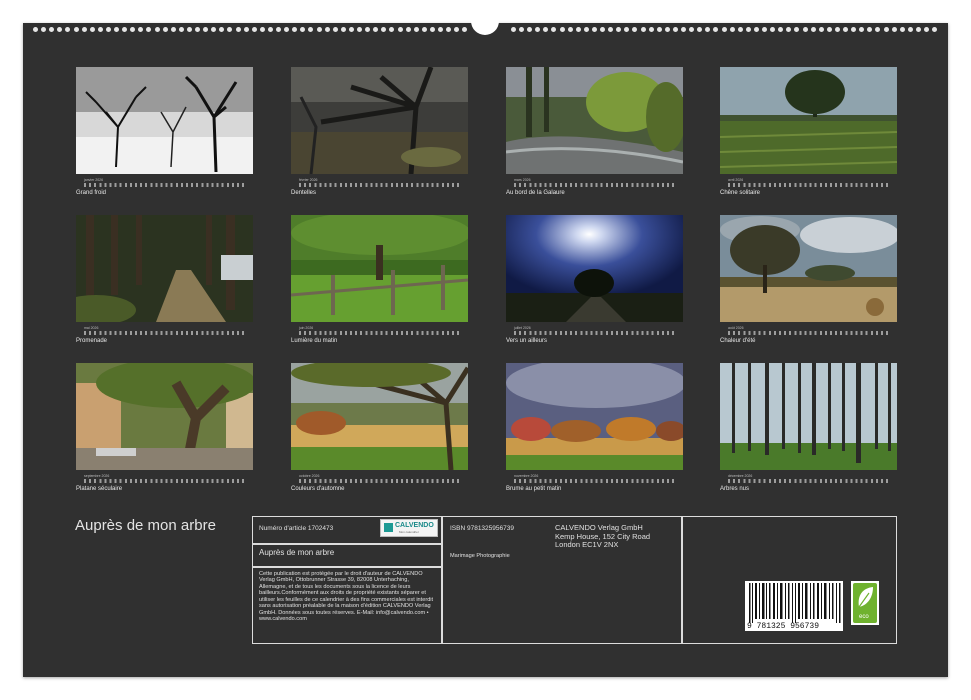 Image resolution: width=971 pixels, height=700 pixels. What do you see at coordinates (91, 328) in the screenshot?
I see `month-name: mai 2026` at bounding box center [91, 328].